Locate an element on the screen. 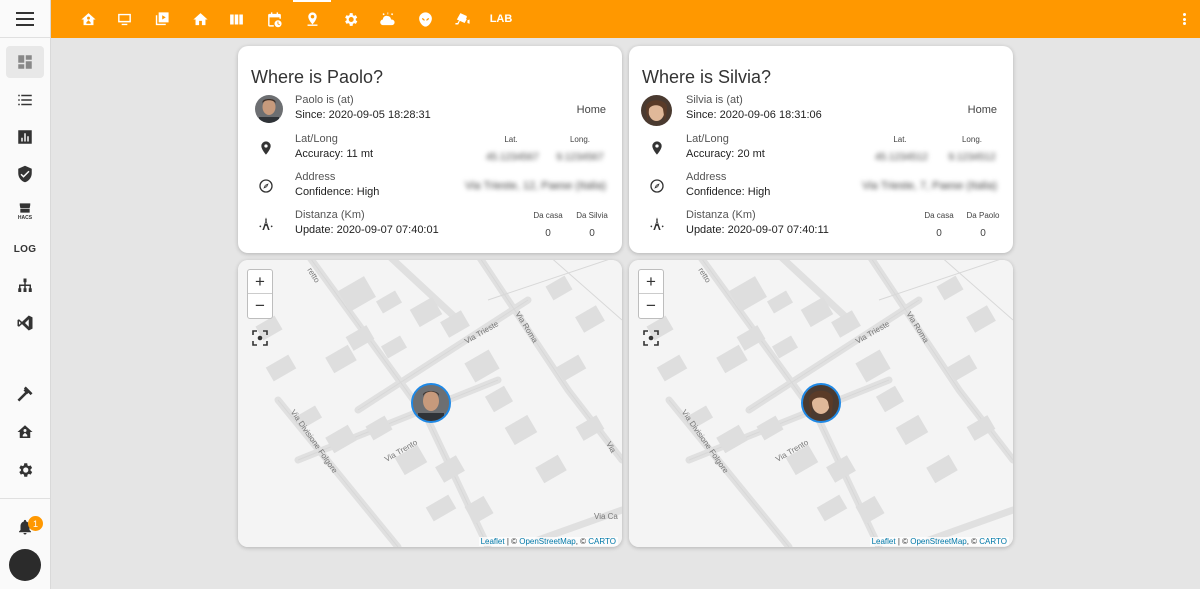 The width and height of the screenshot is (1200, 589). from-person-header: Da Paolo is located at coordinates (983, 215).